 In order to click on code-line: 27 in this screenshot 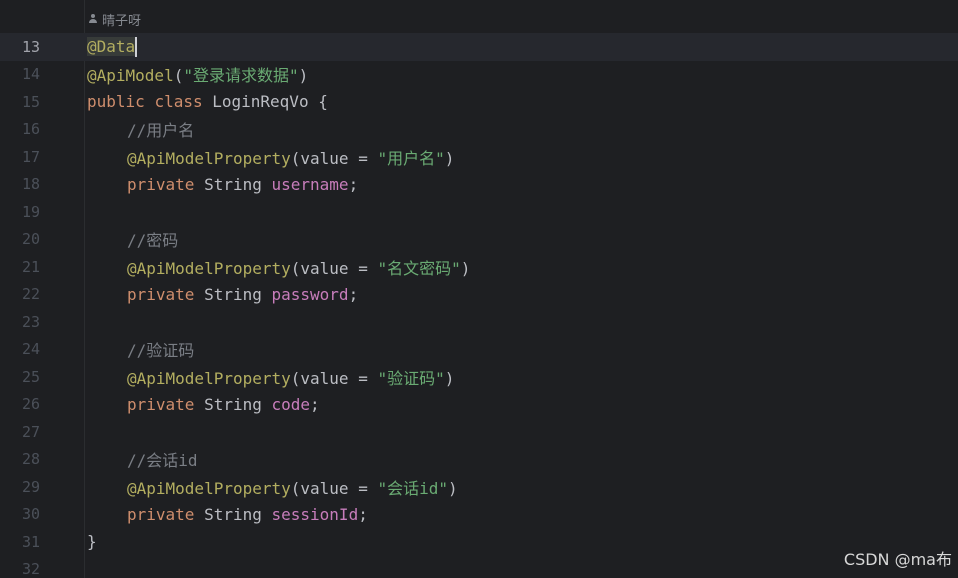, I will do `click(479, 432)`.